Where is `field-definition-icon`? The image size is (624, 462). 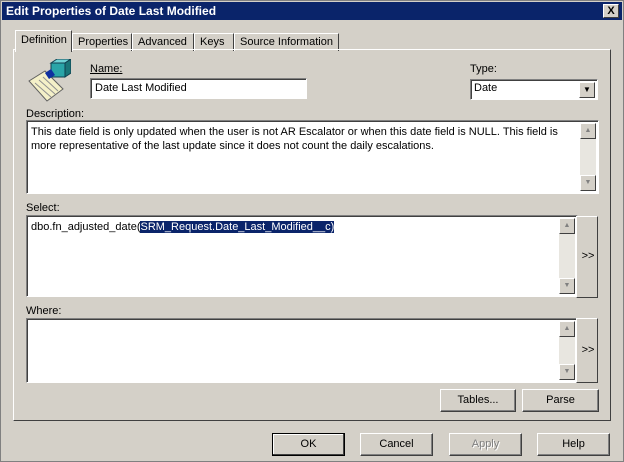 field-definition-icon is located at coordinates (49, 80).